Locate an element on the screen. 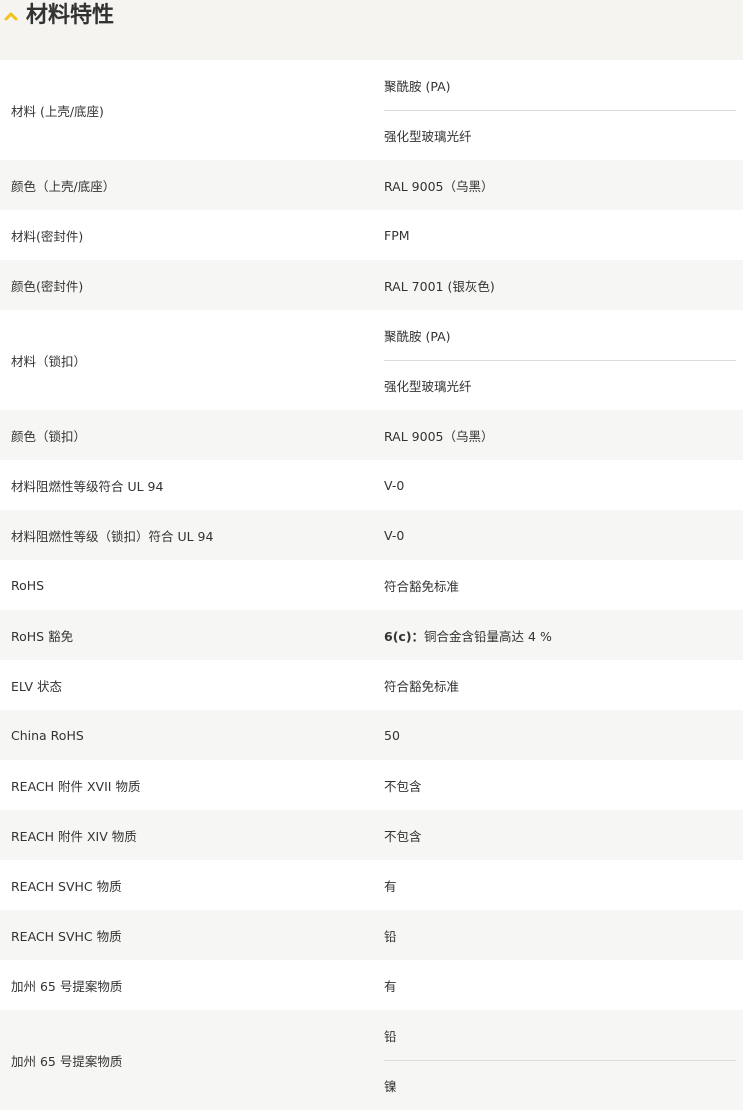 Image resolution: width=743 pixels, height=1110 pixels. property-values: 铅 is located at coordinates (558, 935).